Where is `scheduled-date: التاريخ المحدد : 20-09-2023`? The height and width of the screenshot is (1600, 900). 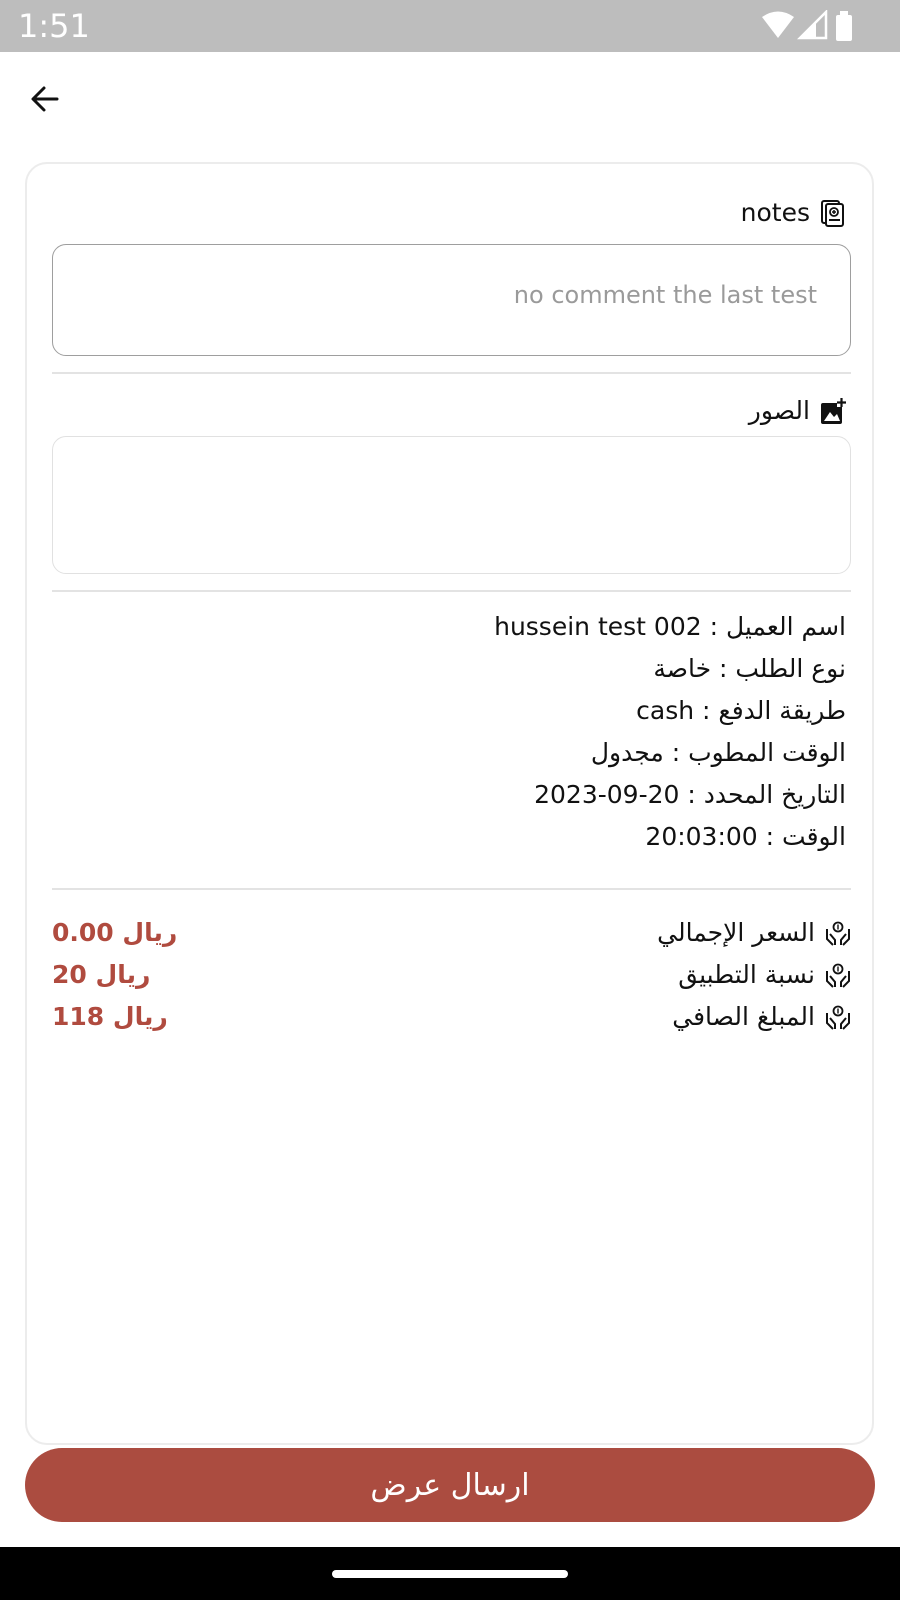 scheduled-date: التاريخ المحدد : 20-09-2023 is located at coordinates (690, 794).